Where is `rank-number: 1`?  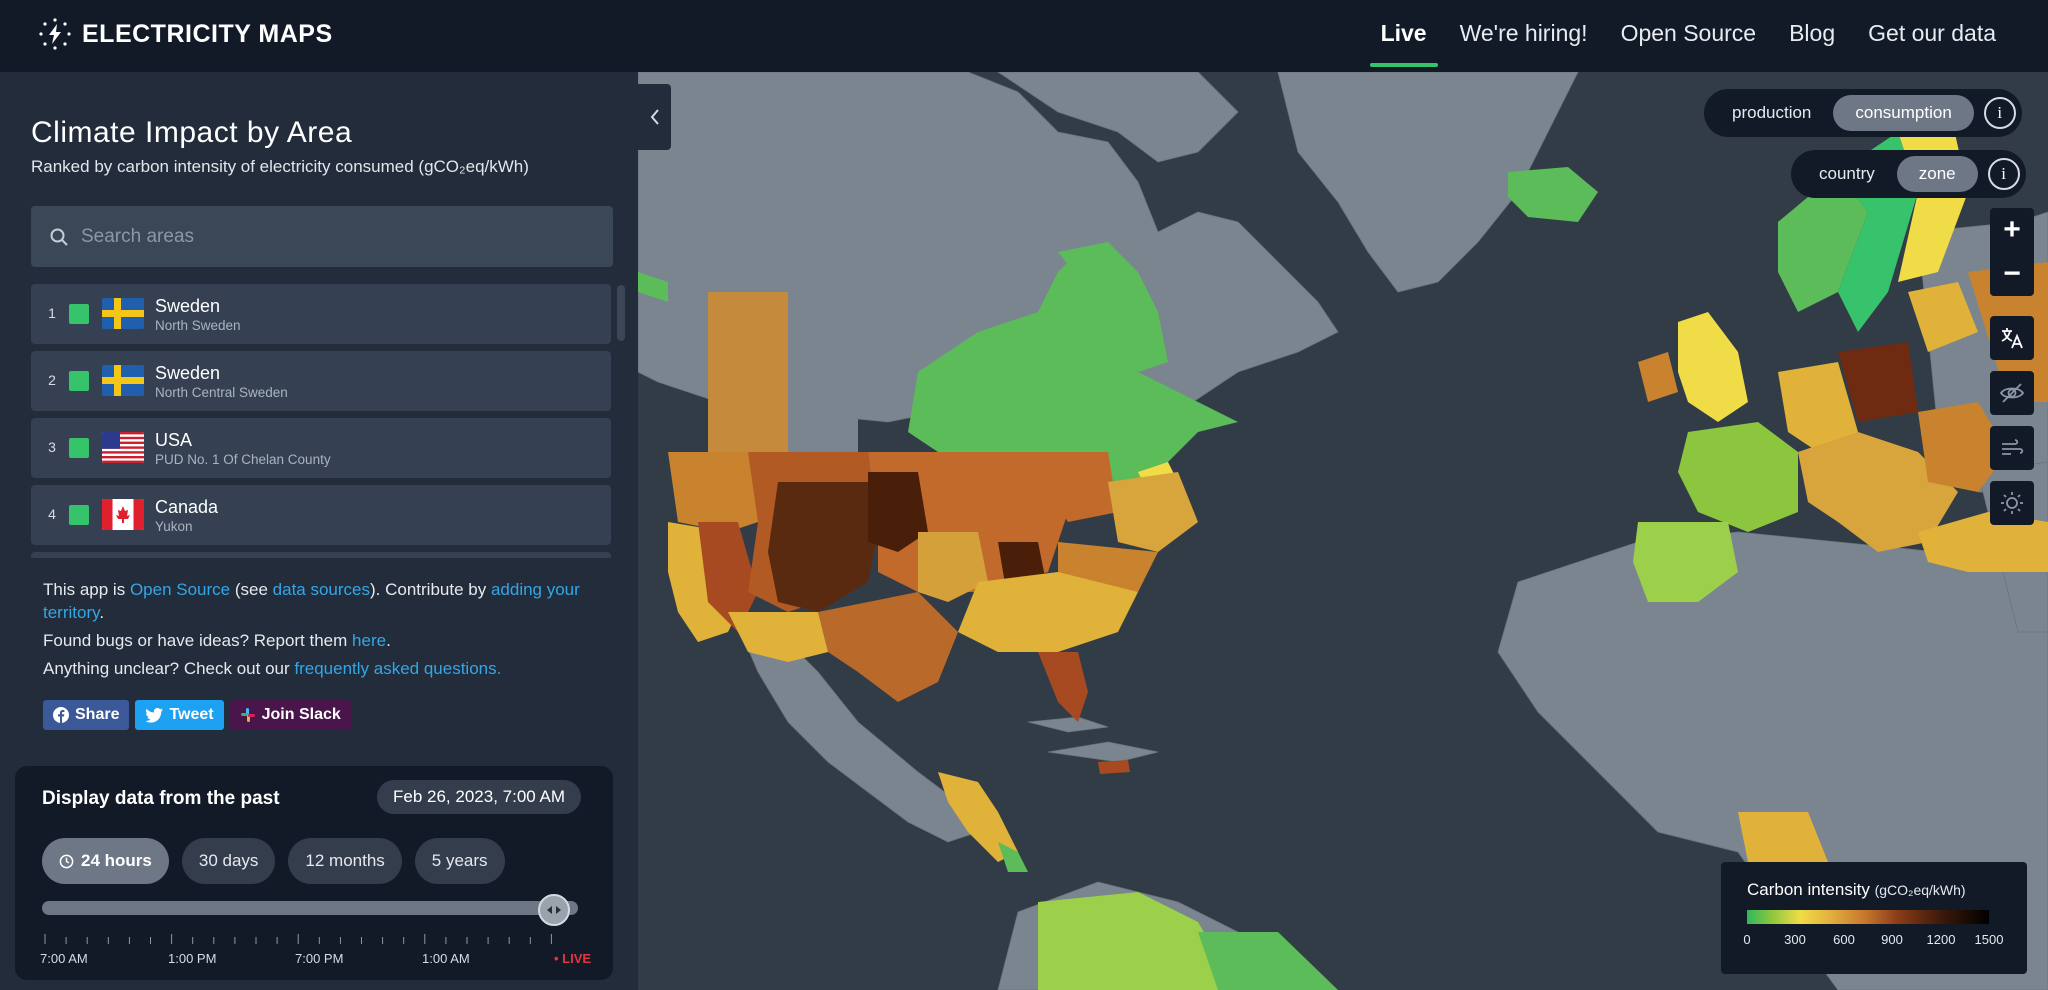 rank-number: 1 is located at coordinates (52, 313).